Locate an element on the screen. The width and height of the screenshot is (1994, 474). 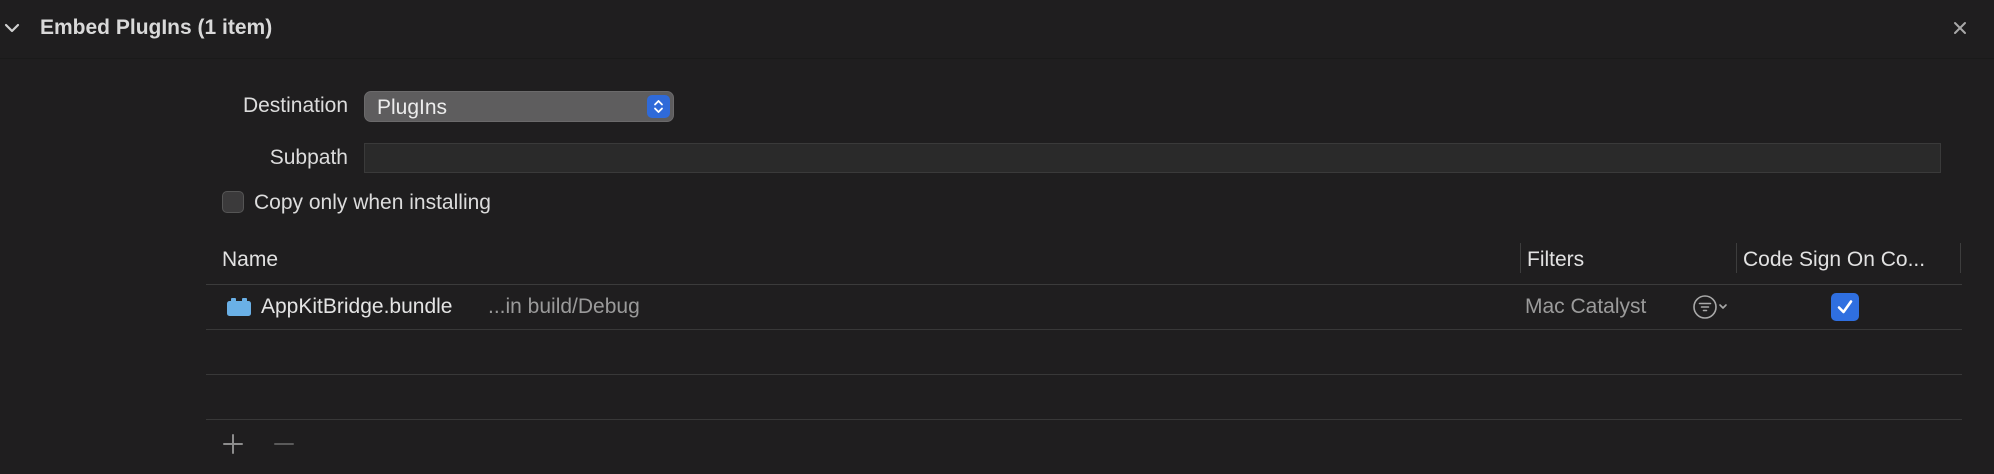
phase-header: Embed PlugIns (1 item) is located at coordinates (997, 29).